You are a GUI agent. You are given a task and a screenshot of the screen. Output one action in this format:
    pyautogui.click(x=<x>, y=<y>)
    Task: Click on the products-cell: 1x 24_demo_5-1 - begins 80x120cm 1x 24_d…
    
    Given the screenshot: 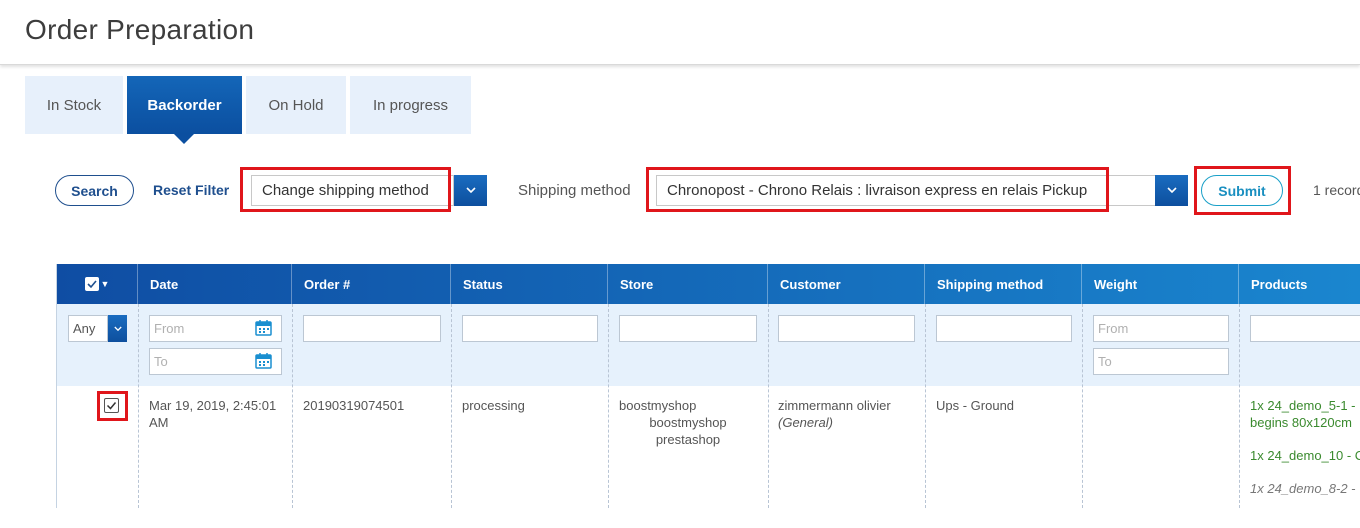 What is the action you would take?
    pyautogui.click(x=1305, y=447)
    